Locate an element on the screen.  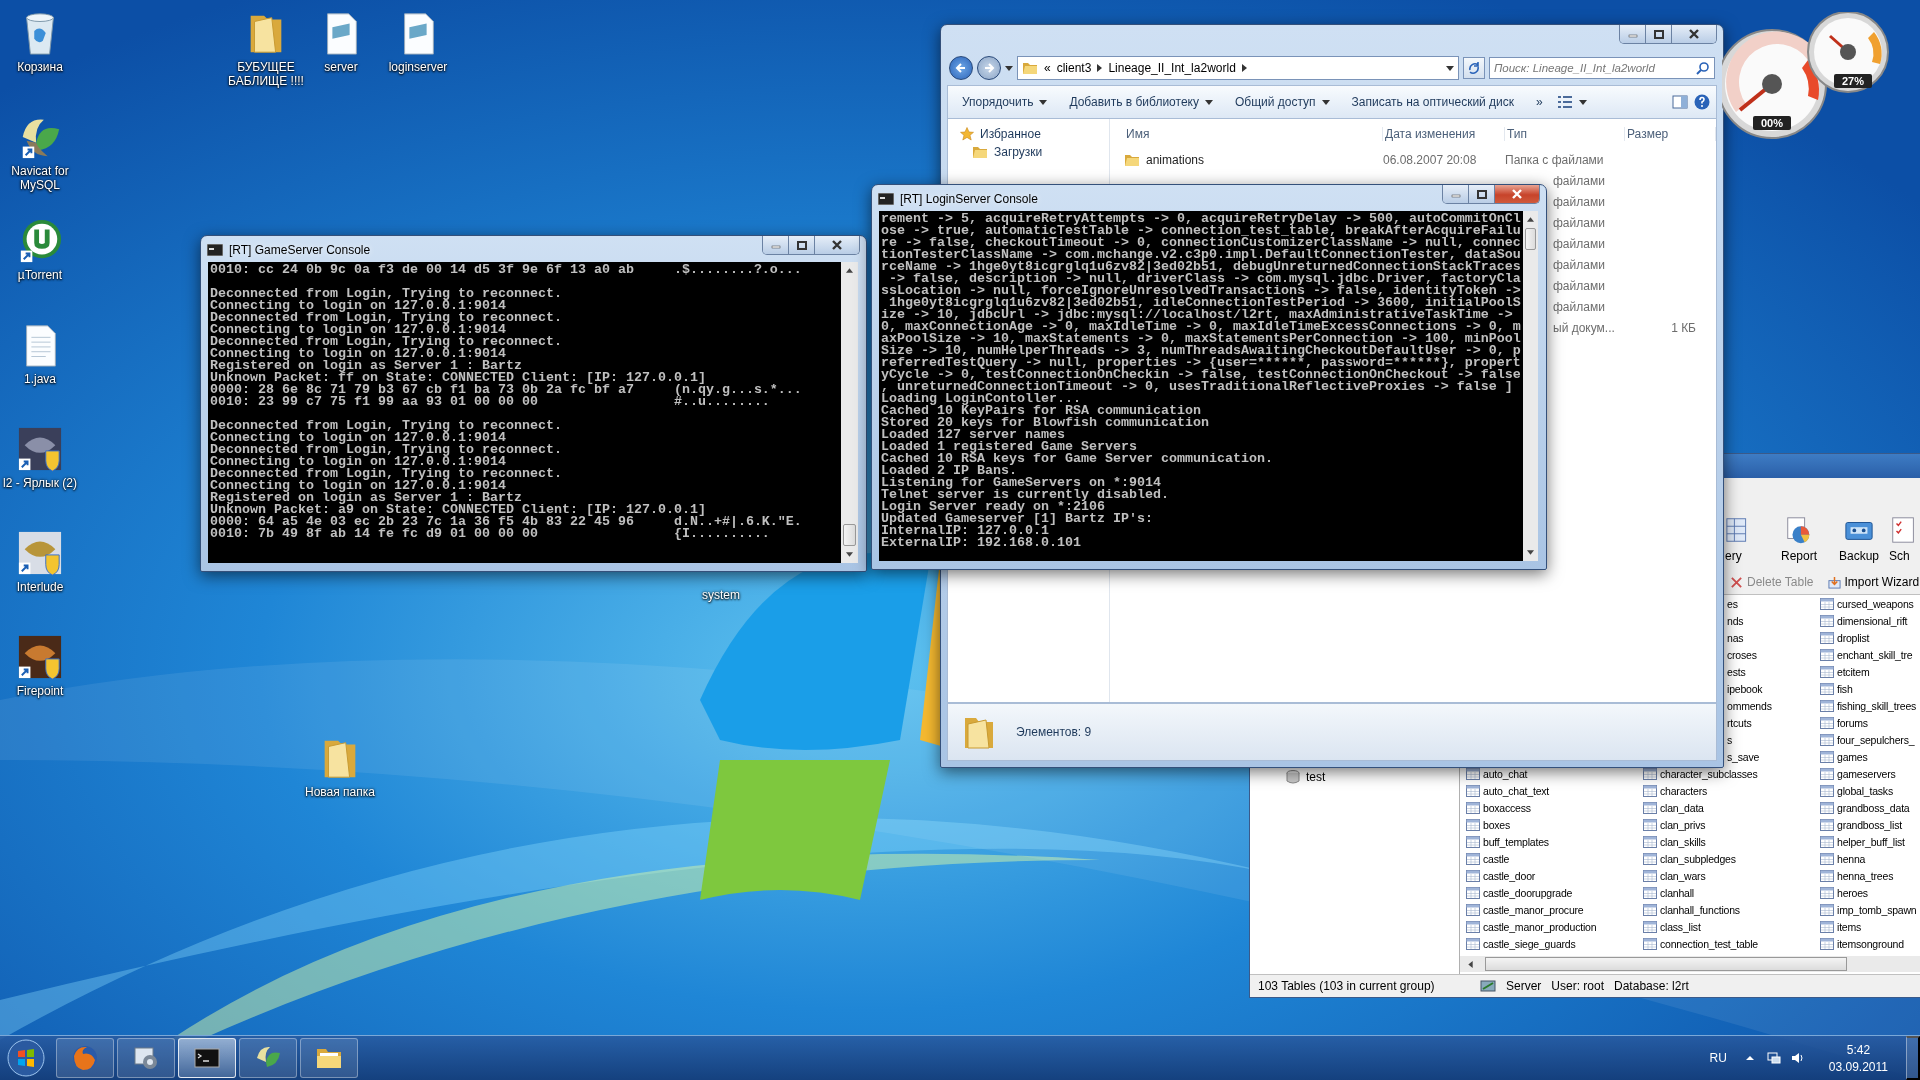
toolbar-button: Sch is located at coordinates (1904, 539).